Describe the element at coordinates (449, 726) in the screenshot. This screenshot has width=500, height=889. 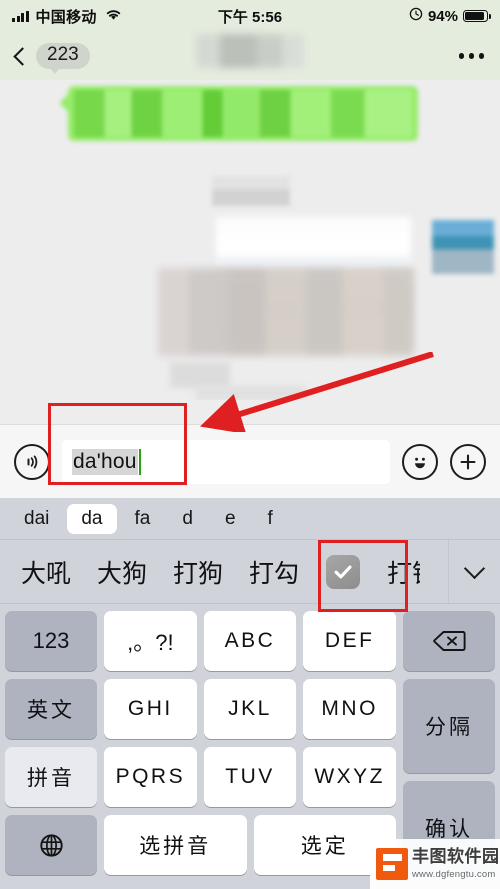
I see `key-separator: 分隔` at that location.